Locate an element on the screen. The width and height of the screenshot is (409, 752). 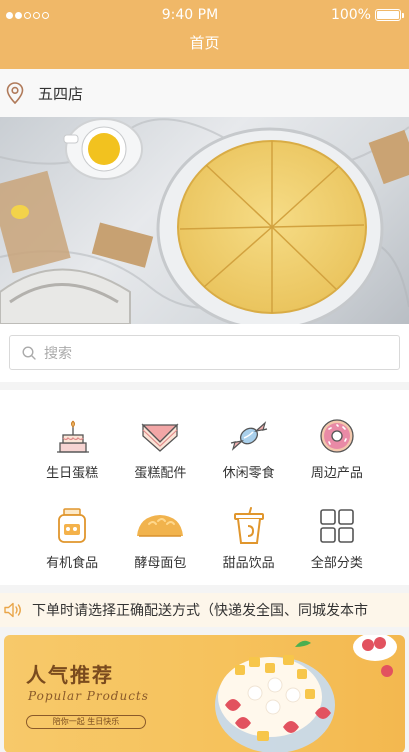
category-all: 全部分类 is located at coordinates (337, 546).